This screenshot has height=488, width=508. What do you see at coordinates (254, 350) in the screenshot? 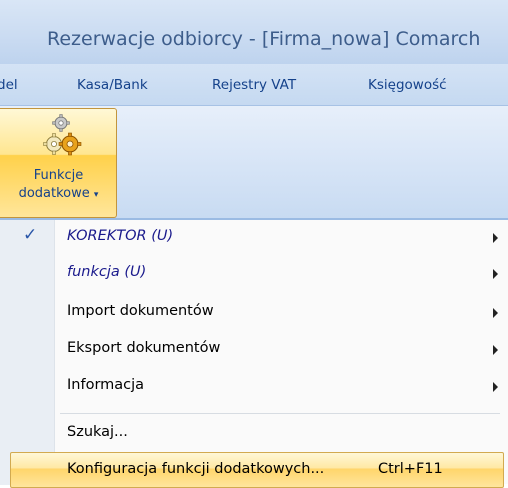
I see `menu-item-eksport-dokumentow: Eksport dokumentów` at bounding box center [254, 350].